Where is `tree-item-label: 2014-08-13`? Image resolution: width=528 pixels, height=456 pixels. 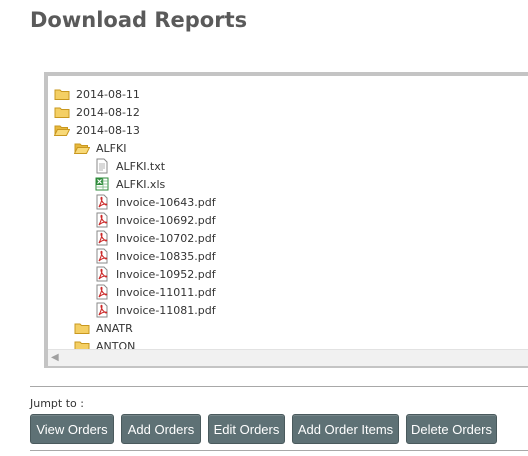 tree-item-label: 2014-08-13 is located at coordinates (108, 130).